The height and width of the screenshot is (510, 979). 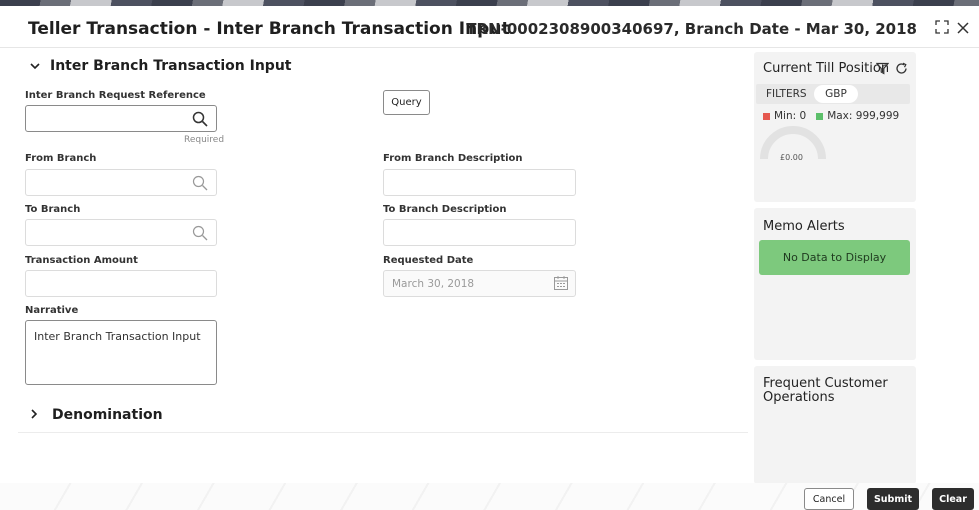 What do you see at coordinates (453, 158) in the screenshot?
I see `from-branch-description-label: From Branch Description` at bounding box center [453, 158].